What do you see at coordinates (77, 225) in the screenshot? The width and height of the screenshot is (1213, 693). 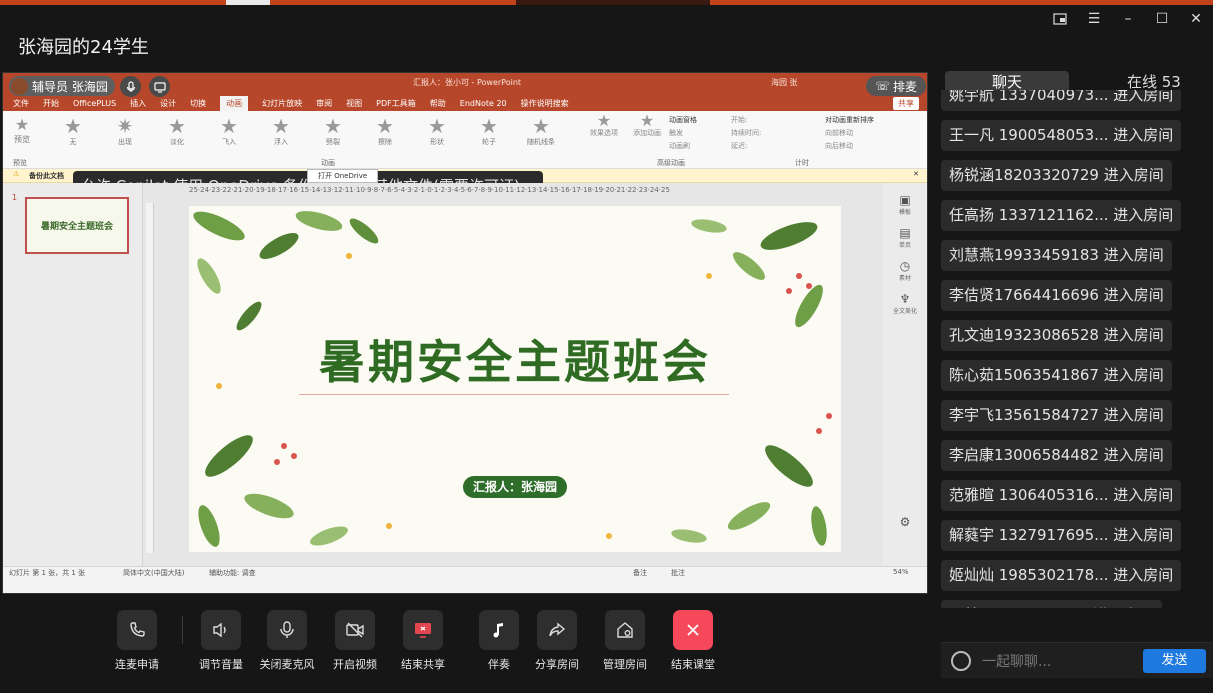 I see `slide-thumbnail: 暑期安全主题班会` at bounding box center [77, 225].